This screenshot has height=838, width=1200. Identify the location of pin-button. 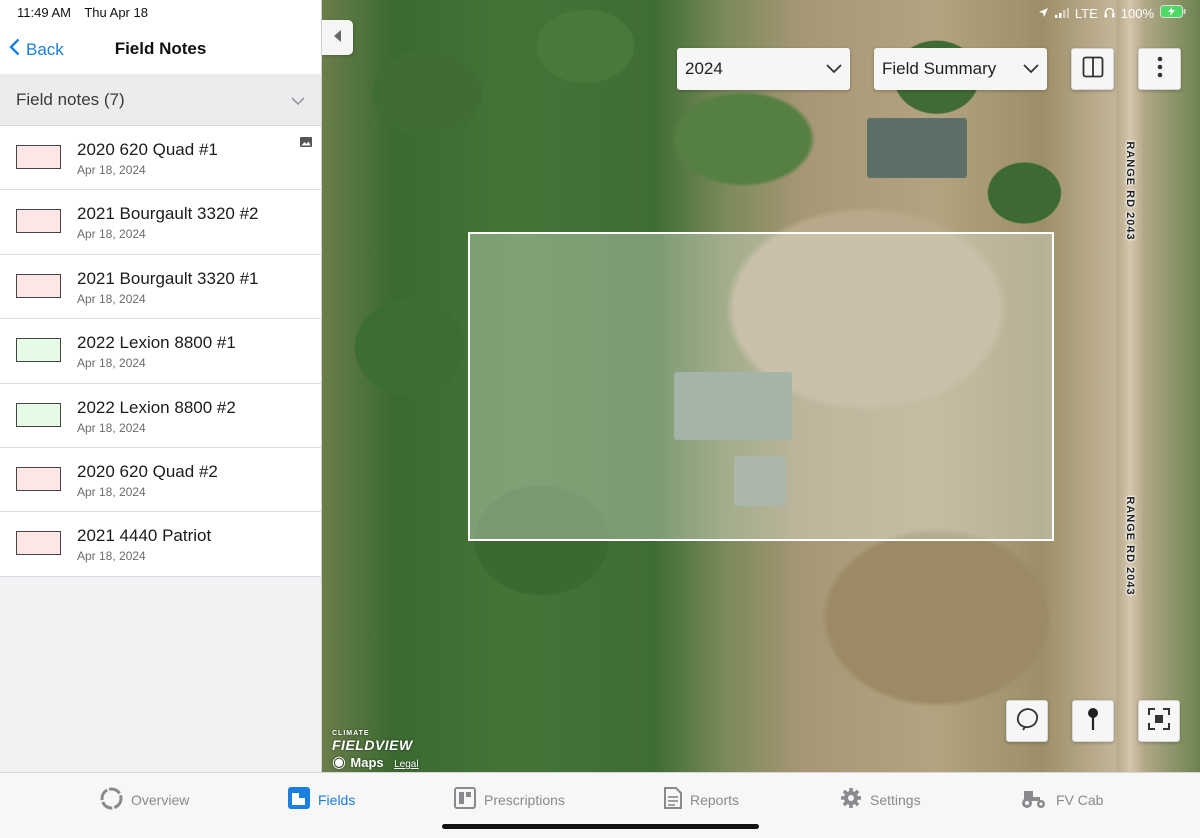
(1093, 721).